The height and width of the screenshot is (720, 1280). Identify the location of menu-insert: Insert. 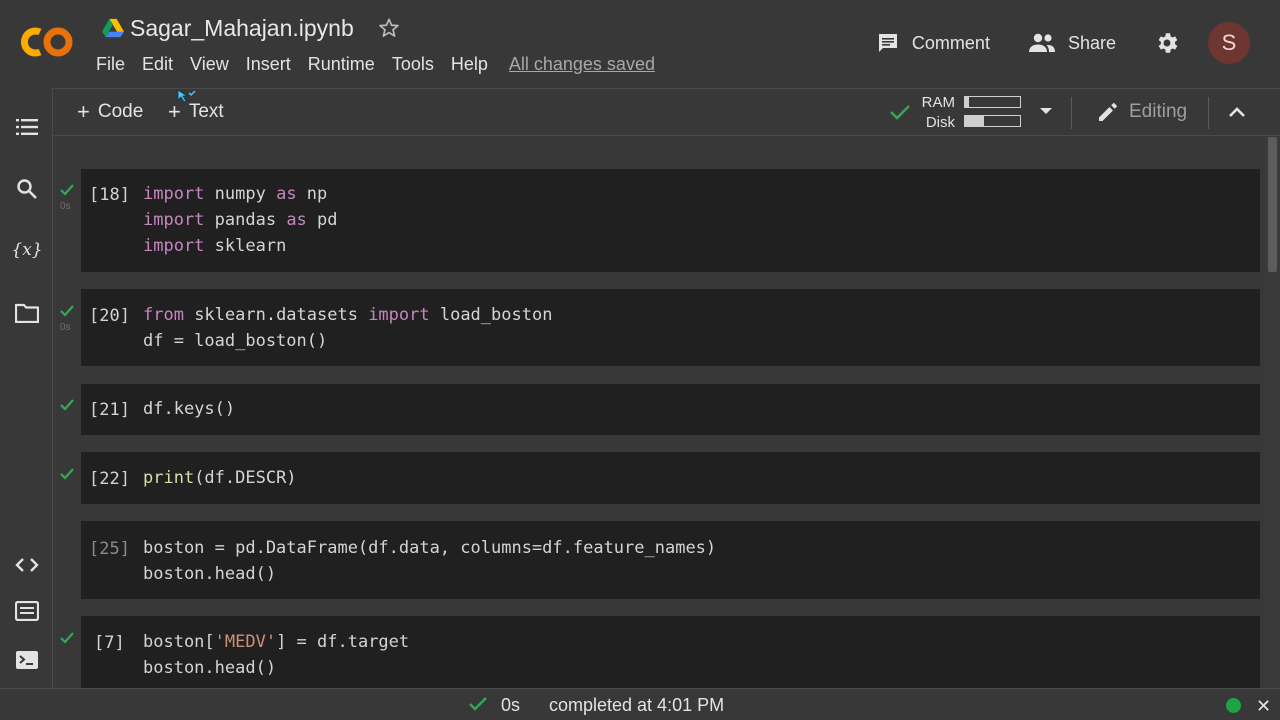
(268, 64).